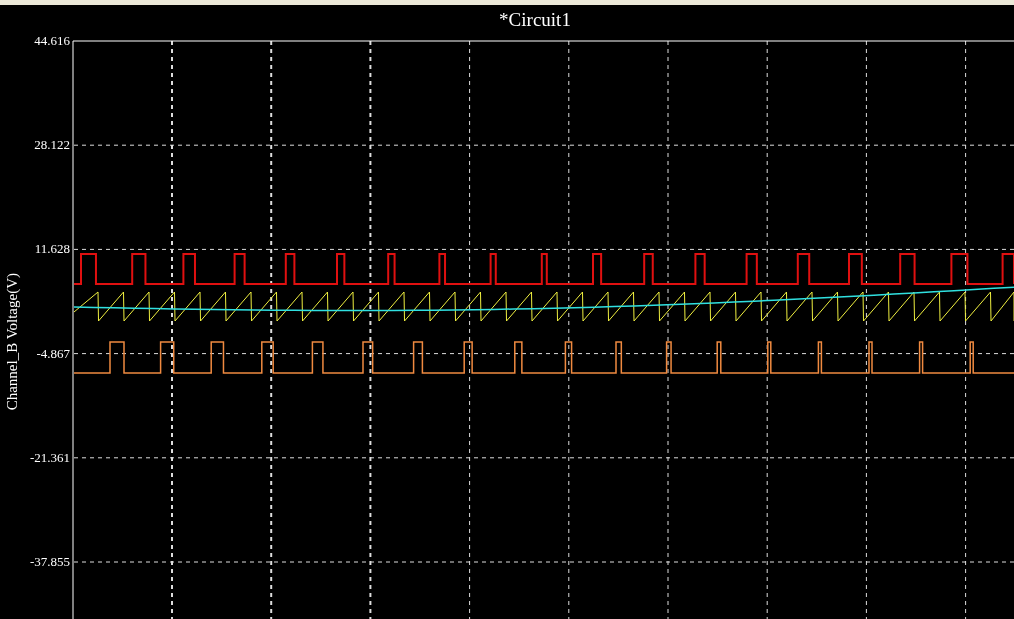 Image resolution: width=1014 pixels, height=619 pixels. Describe the element at coordinates (12, 342) in the screenshot. I see `y-axis-label: Channel_B Voltage(V)` at that location.